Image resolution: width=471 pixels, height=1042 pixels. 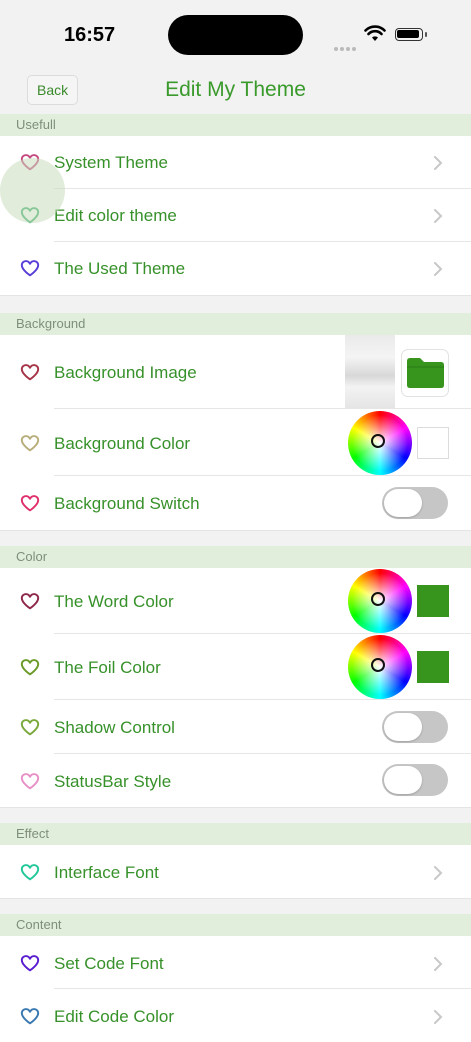 I want to click on status-bar: 16:57, so click(x=235, y=35).